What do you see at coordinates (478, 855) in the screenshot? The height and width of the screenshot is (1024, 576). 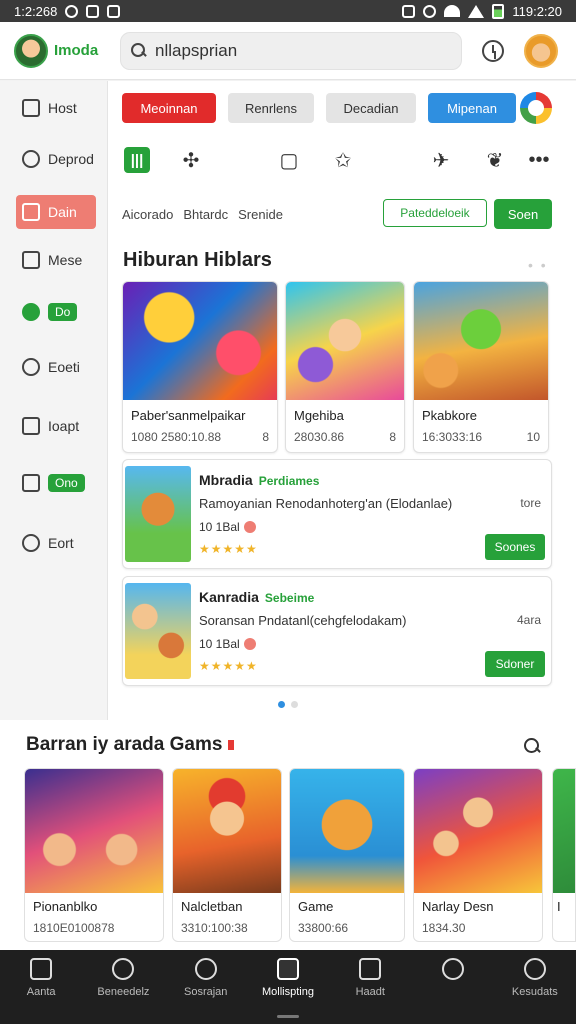 I see `game-tile: Narlay Desn 1834.30` at bounding box center [478, 855].